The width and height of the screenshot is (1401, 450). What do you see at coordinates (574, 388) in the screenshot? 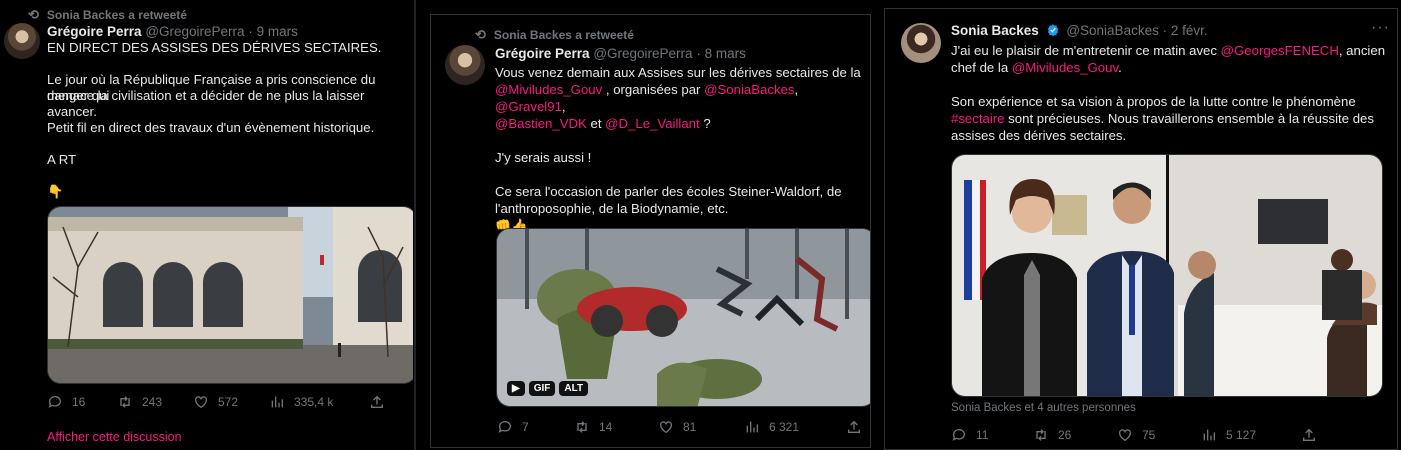
I see `alt-badge: ALT` at bounding box center [574, 388].